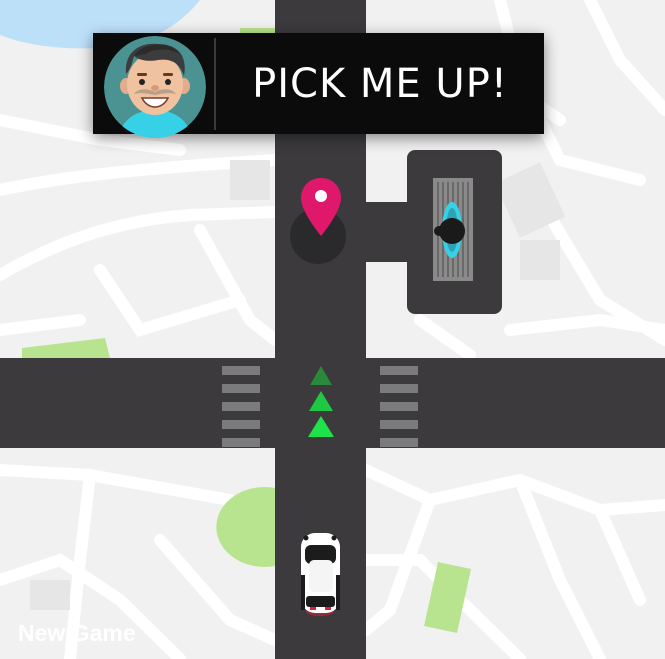 The height and width of the screenshot is (659, 665). I want to click on car-icon, so click(320, 574).